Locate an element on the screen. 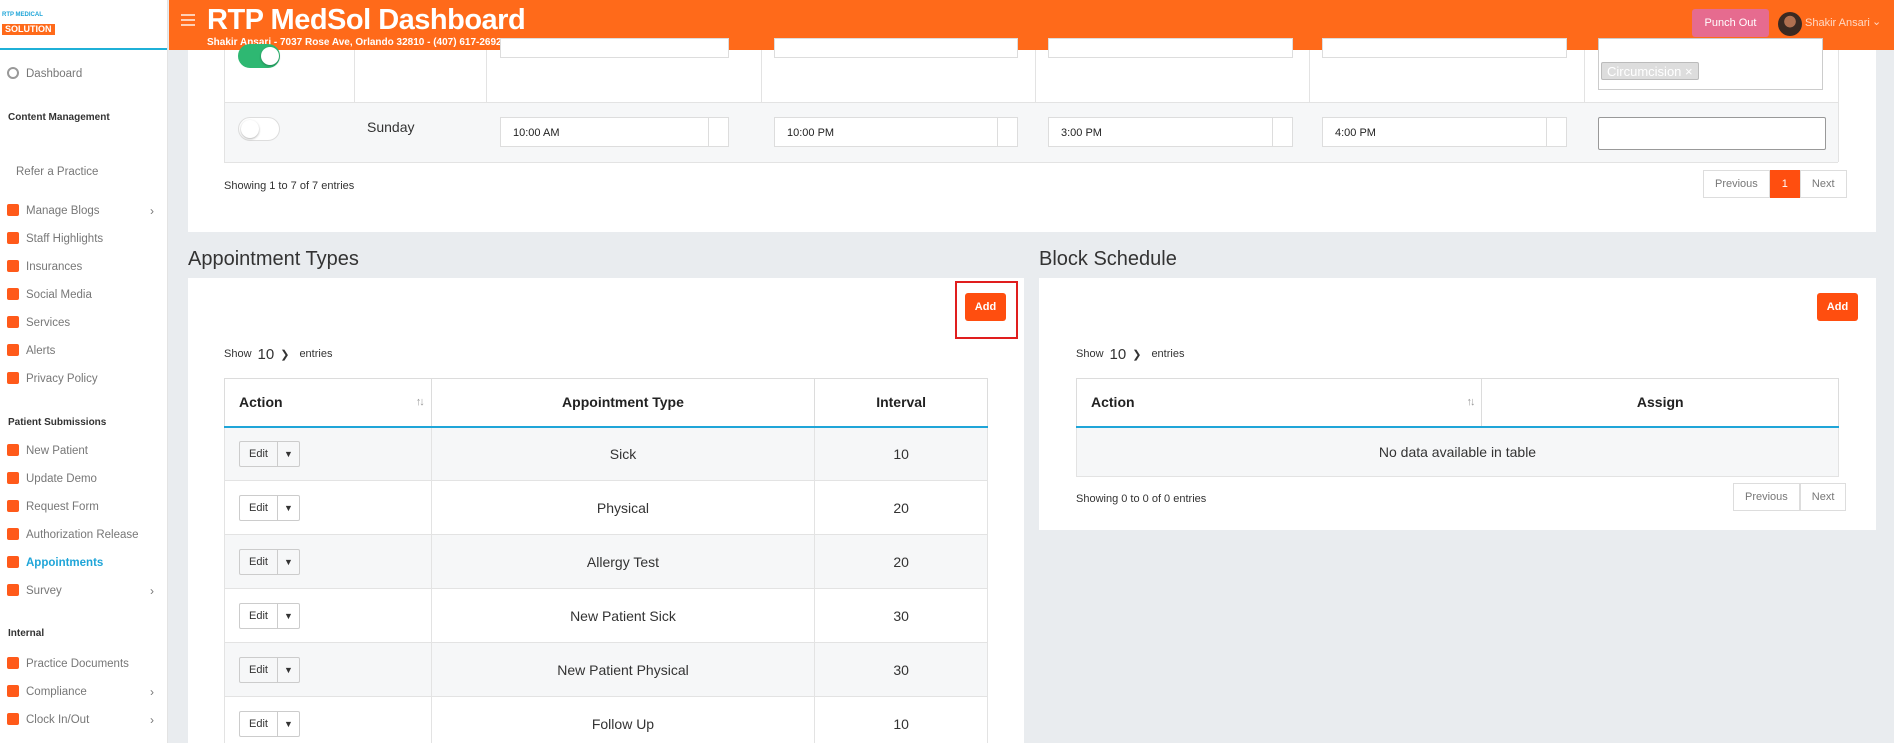  sidebar-item-request-form: Request Form is located at coordinates (83, 507).